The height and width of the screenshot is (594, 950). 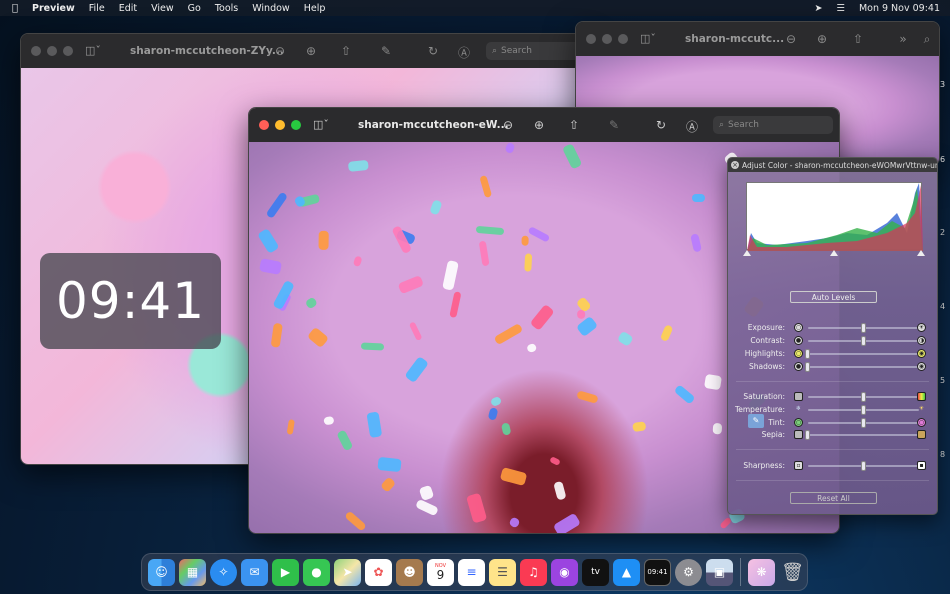 What do you see at coordinates (834, 216) in the screenshot?
I see `histogram` at bounding box center [834, 216].